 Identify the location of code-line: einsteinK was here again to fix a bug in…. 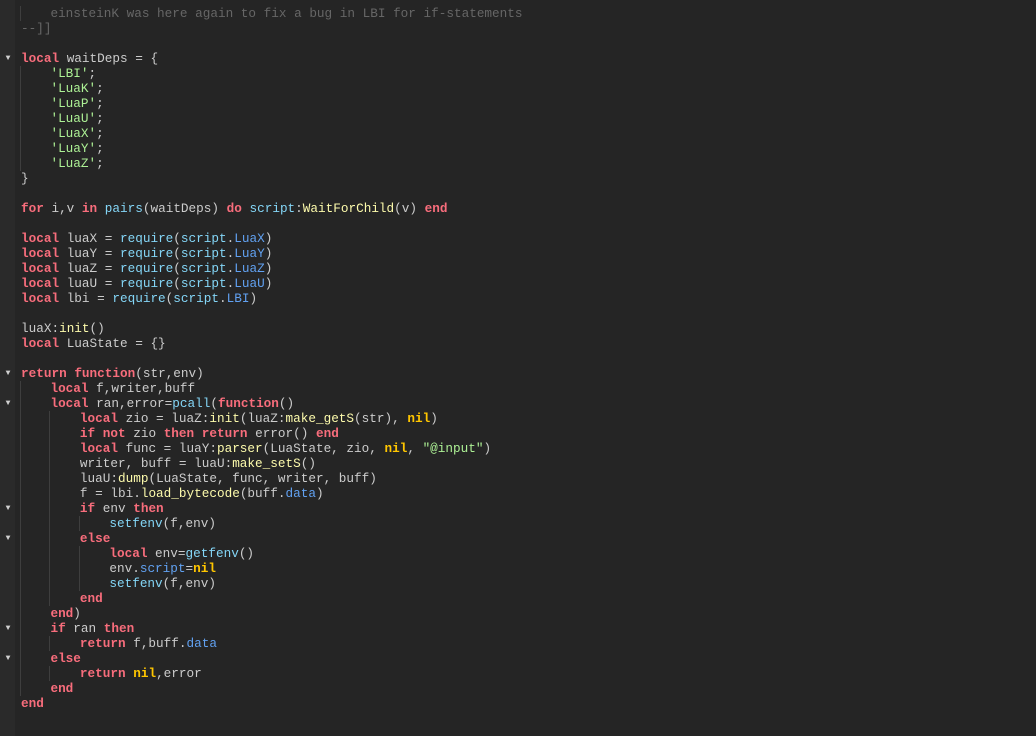
(528, 13).